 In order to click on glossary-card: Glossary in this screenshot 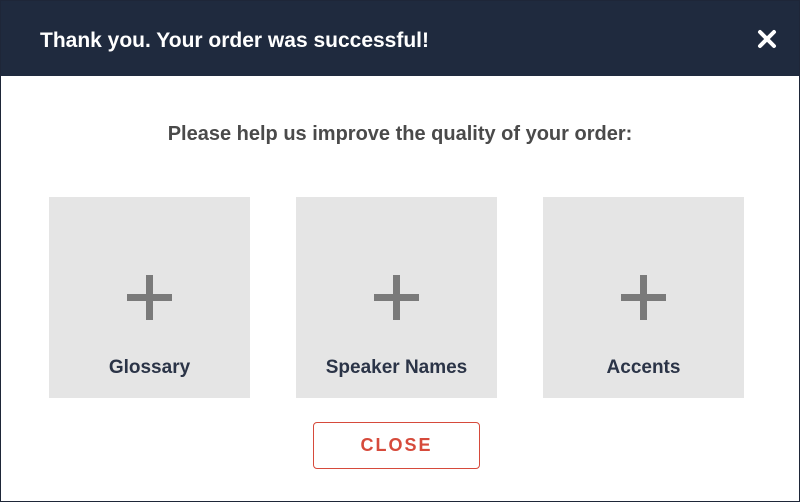, I will do `click(149, 297)`.